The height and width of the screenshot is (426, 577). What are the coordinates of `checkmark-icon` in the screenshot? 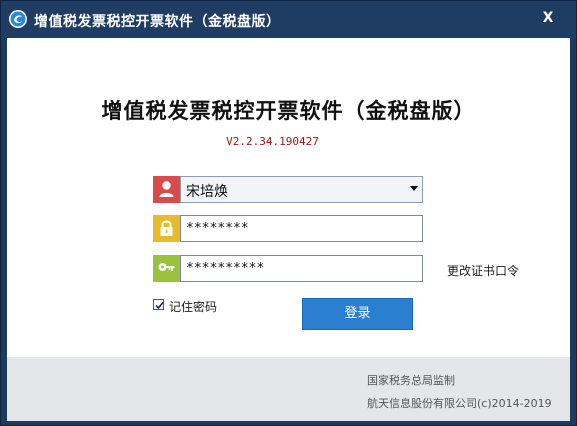 It's located at (159, 305).